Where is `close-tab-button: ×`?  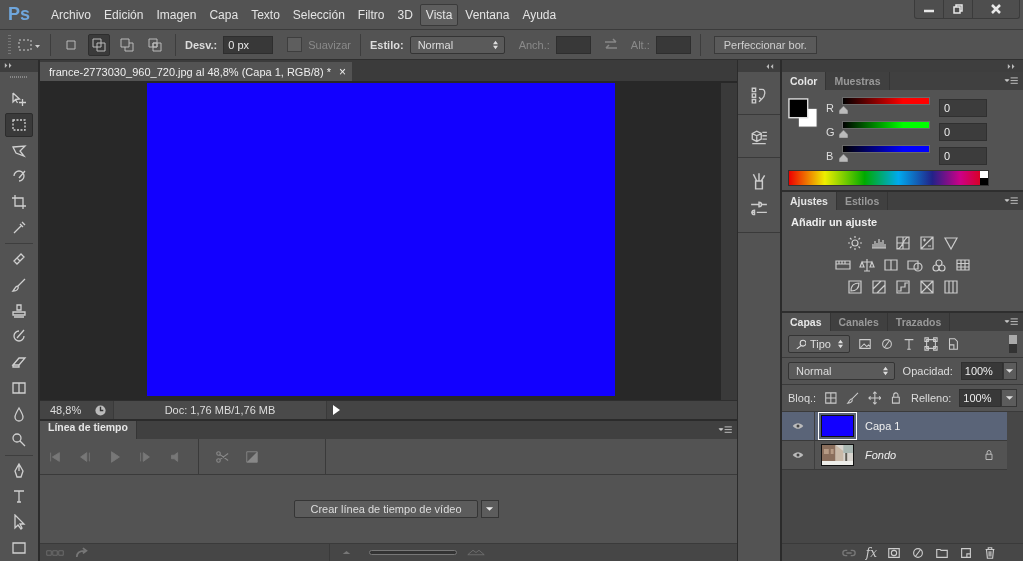 close-tab-button: × is located at coordinates (342, 71).